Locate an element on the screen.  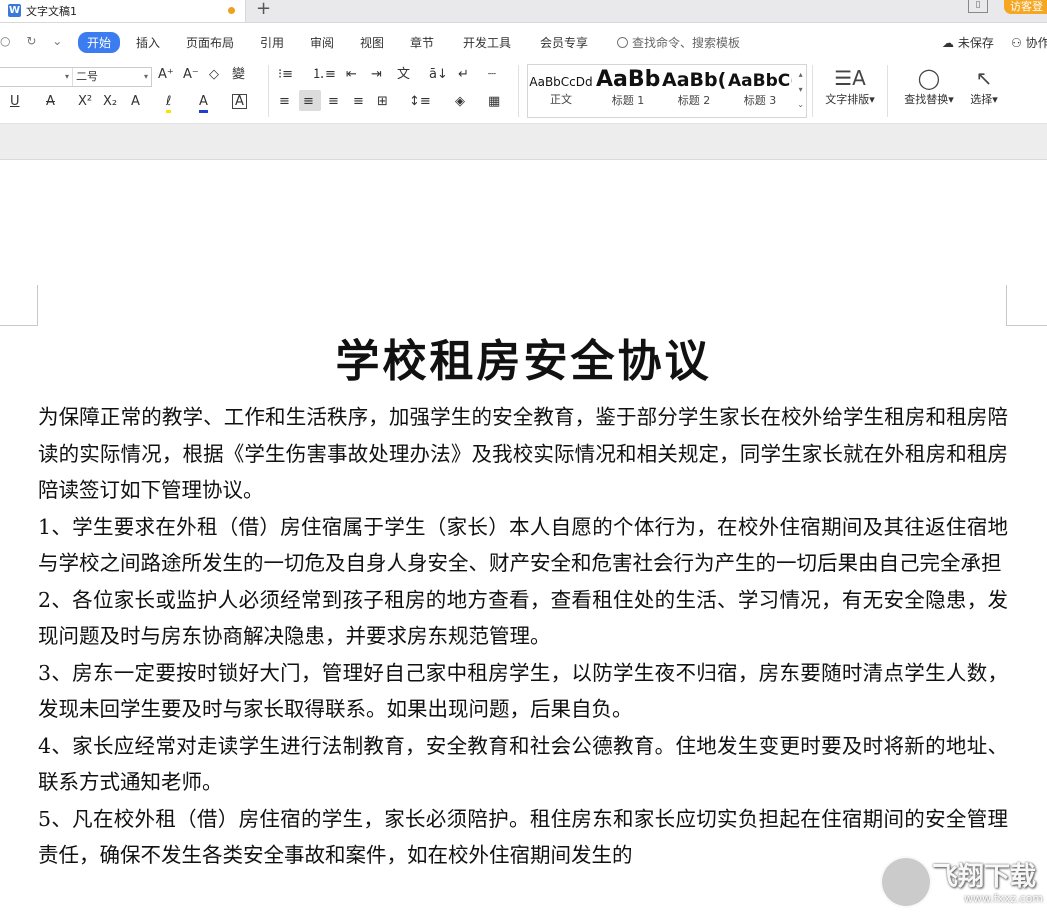
shrink-font-icon: A⁻ is located at coordinates (191, 75).